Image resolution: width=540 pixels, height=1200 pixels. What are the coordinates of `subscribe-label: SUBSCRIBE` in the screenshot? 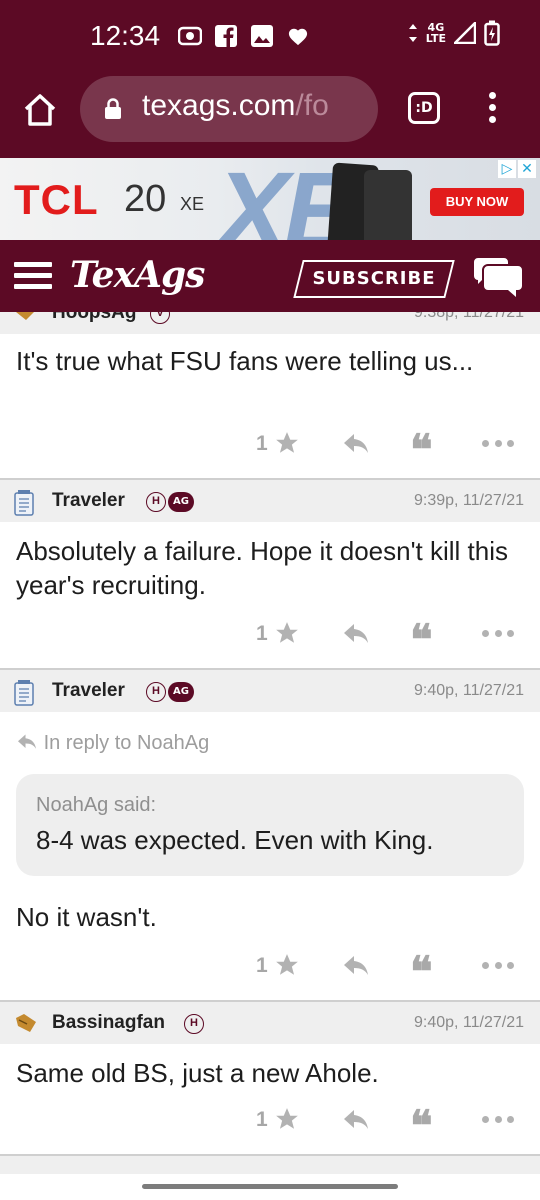 It's located at (374, 278).